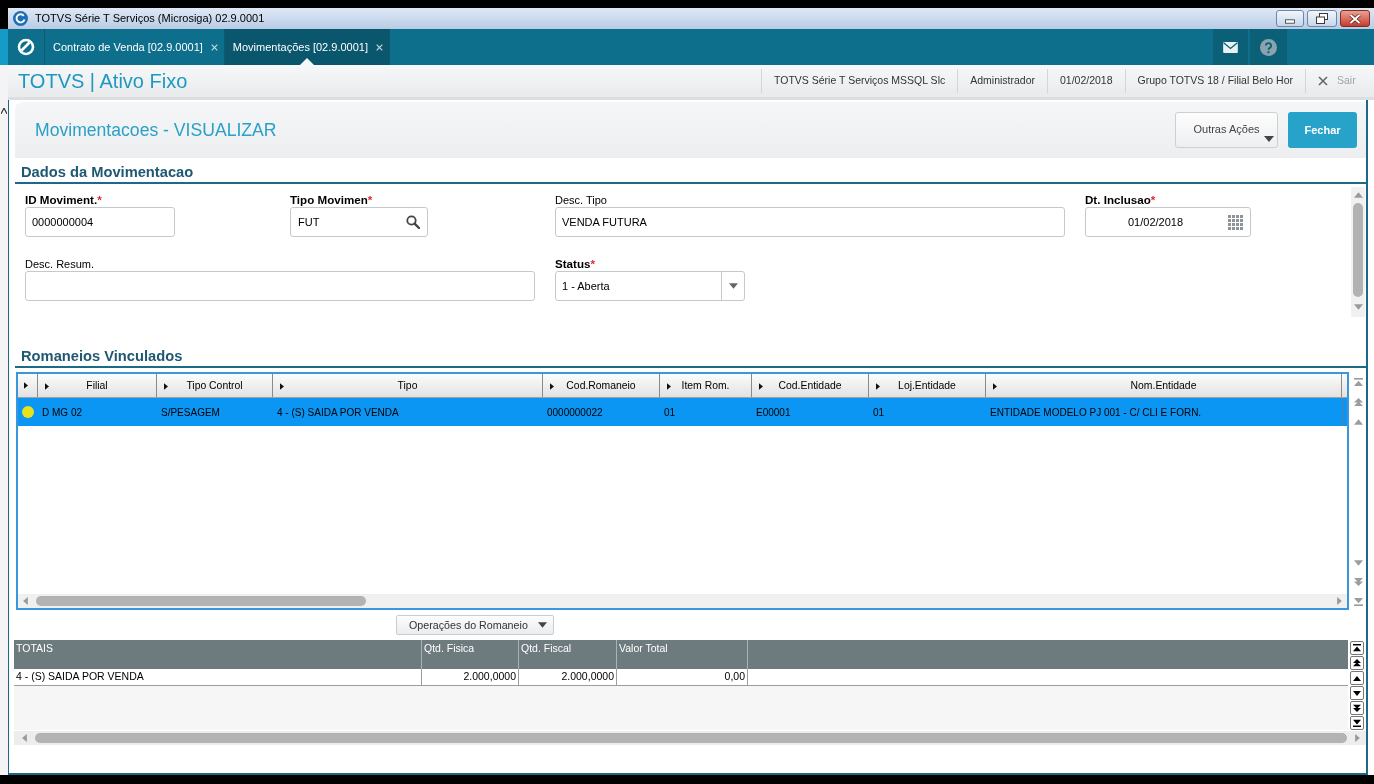  What do you see at coordinates (218, 677) in the screenshot?
I see `table-cell: 4 - (S) SAIDA POR VENDA` at bounding box center [218, 677].